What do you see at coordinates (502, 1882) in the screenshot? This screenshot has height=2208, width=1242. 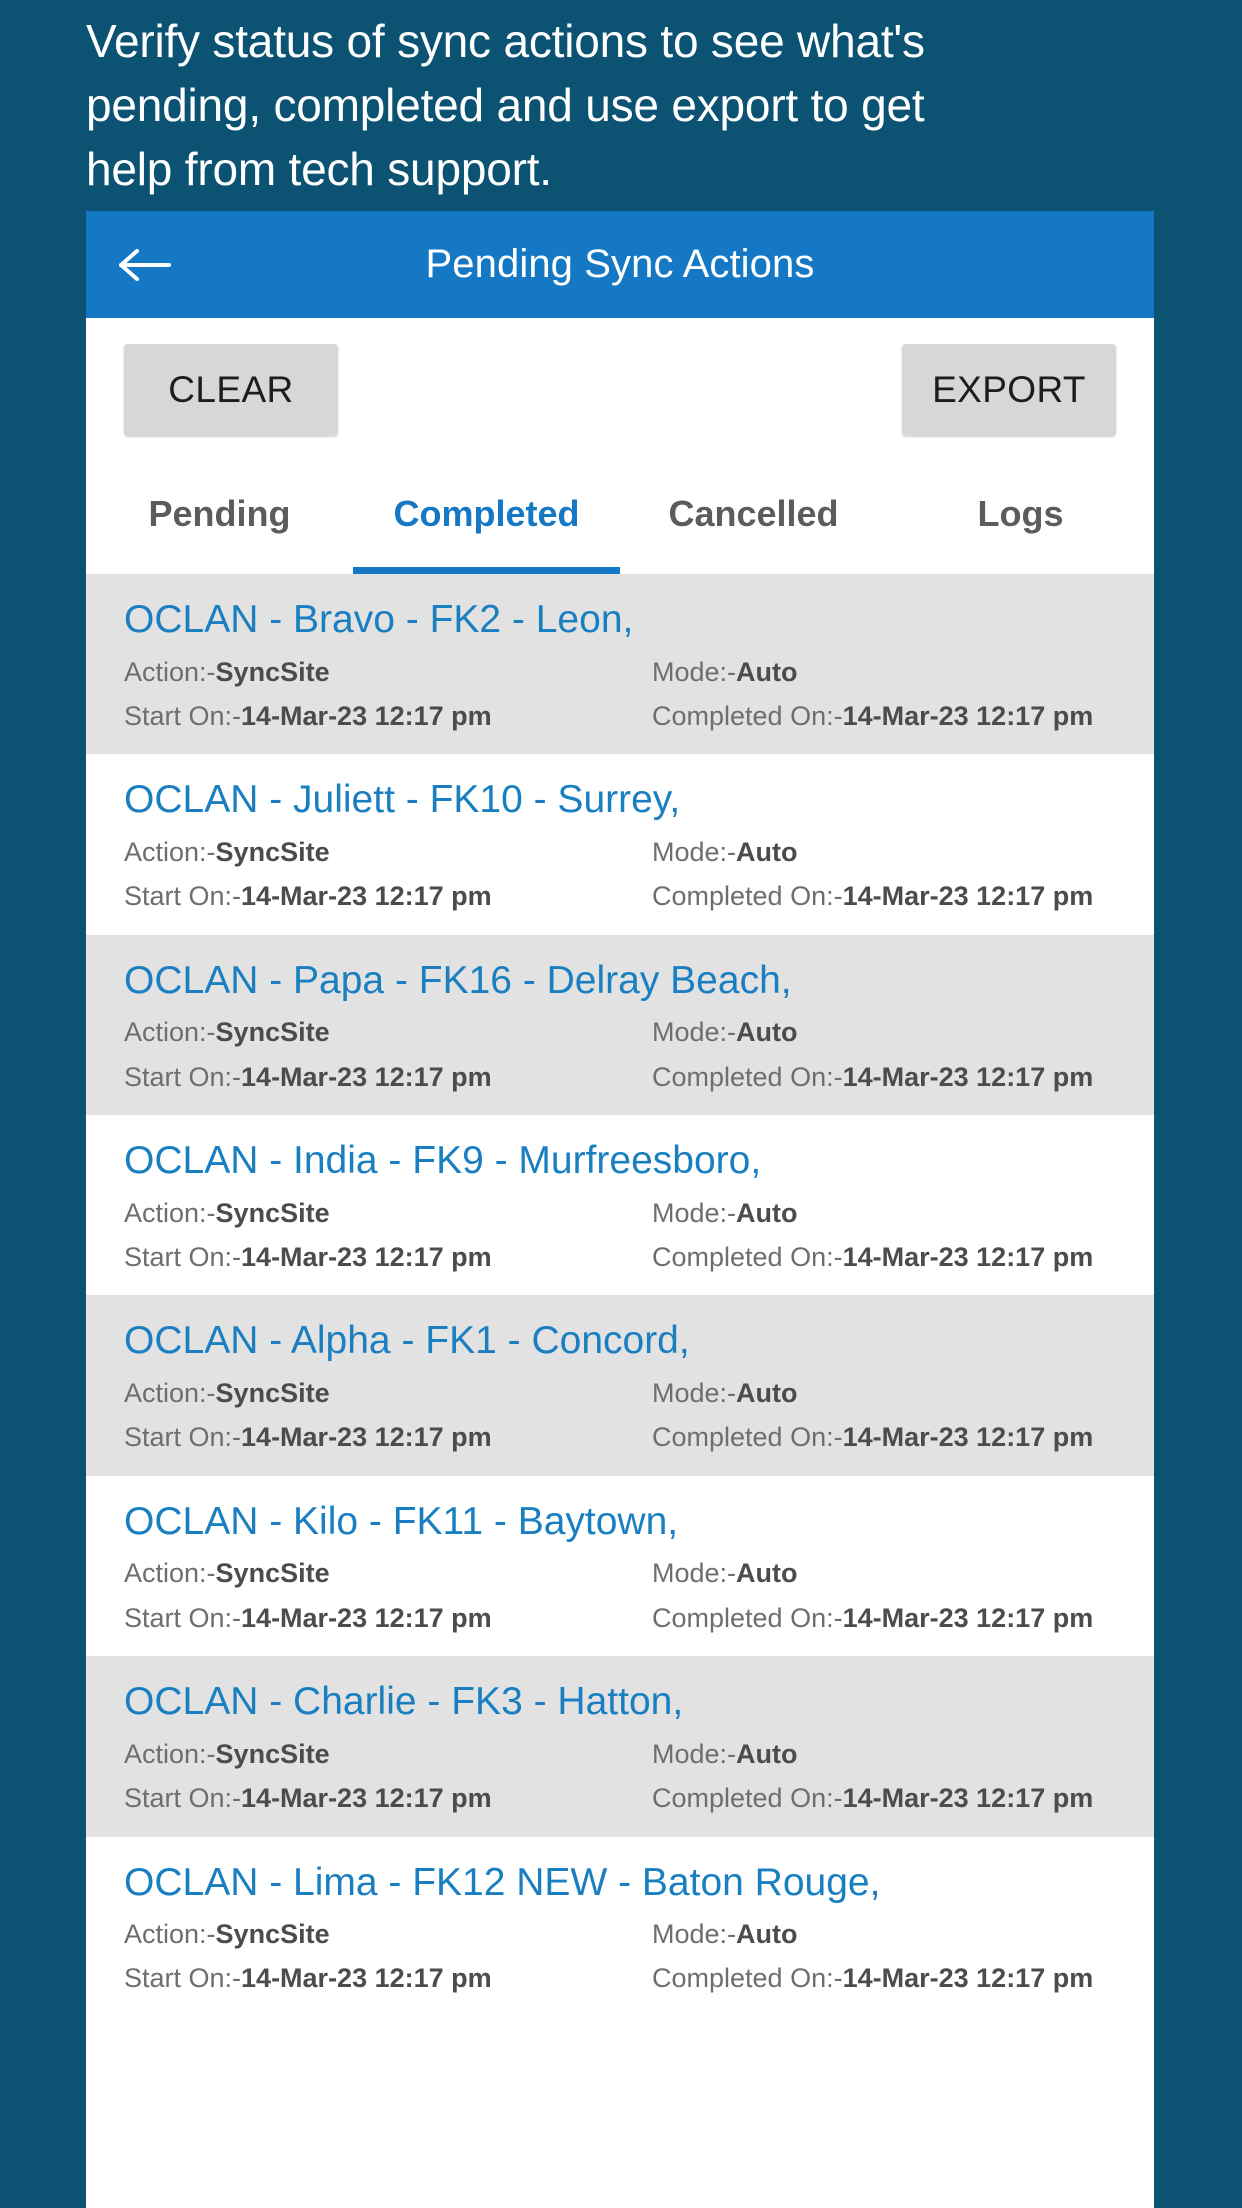 I see `list-item-title: OCLAN - Lima - FK12 NEW - Baton Rouge,` at bounding box center [502, 1882].